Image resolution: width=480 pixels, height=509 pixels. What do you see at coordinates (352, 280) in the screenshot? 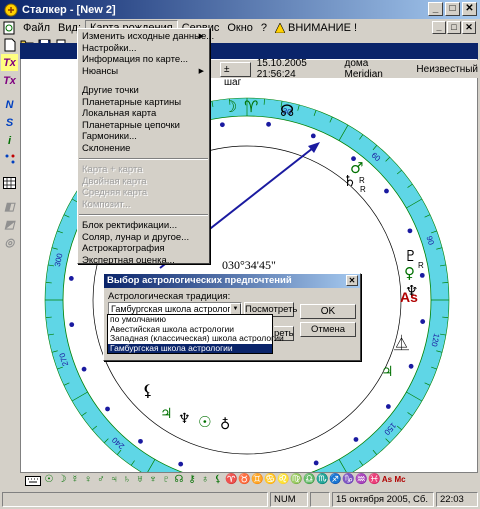
I see `dialog-close-button: ✕` at bounding box center [352, 280].